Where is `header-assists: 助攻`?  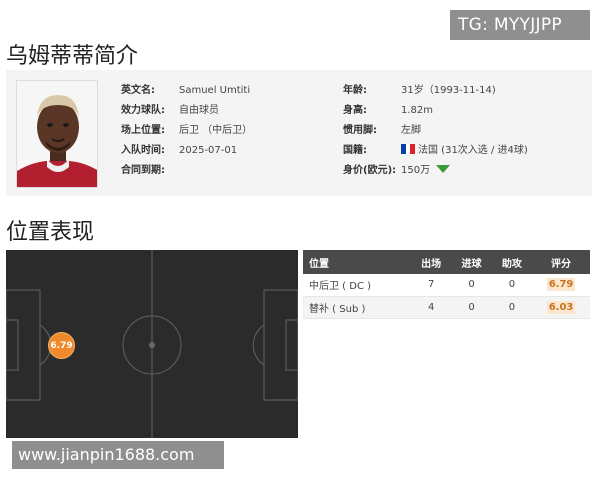
header-assists: 助攻 is located at coordinates (512, 262).